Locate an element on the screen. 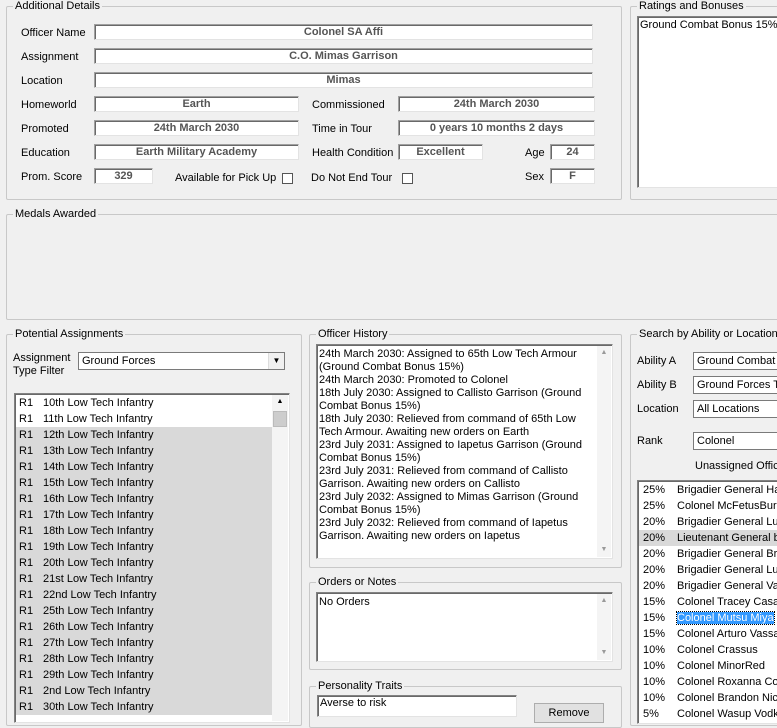 The height and width of the screenshot is (728, 777). search-location-select: All Locations is located at coordinates (735, 409).